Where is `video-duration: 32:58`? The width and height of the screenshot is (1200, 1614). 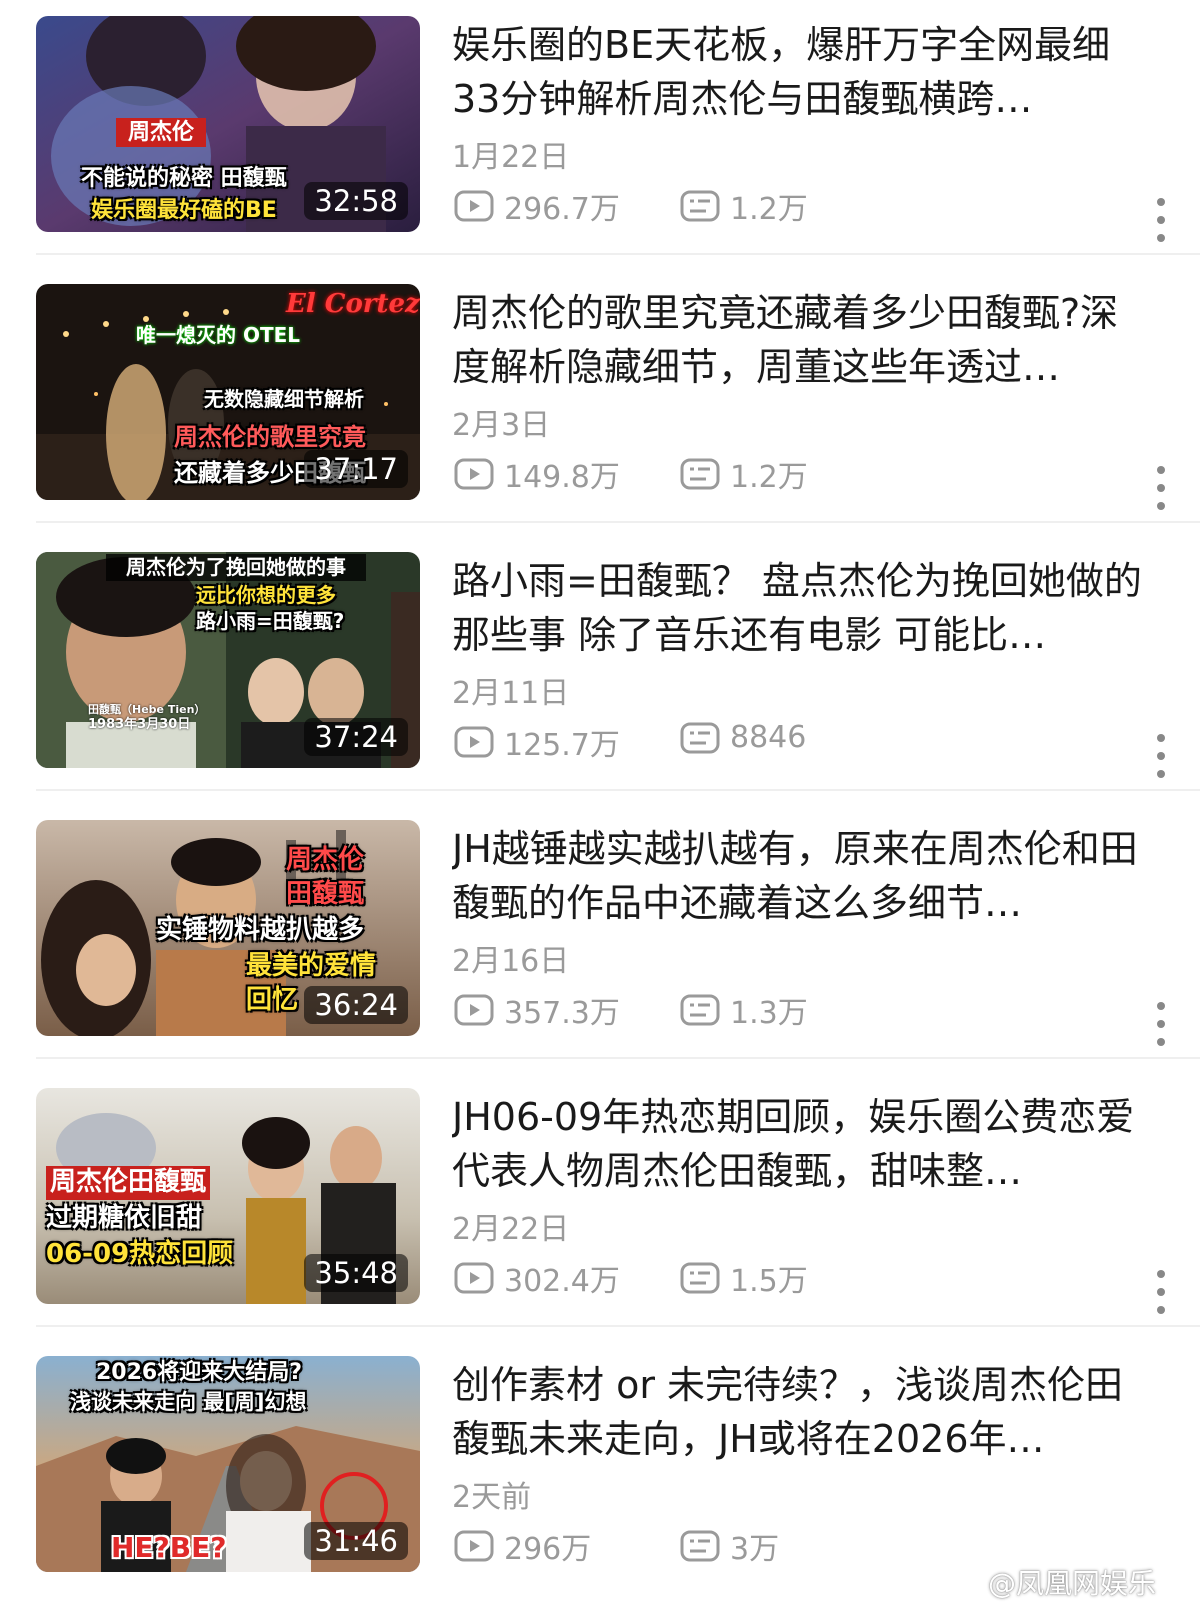 video-duration: 32:58 is located at coordinates (356, 201).